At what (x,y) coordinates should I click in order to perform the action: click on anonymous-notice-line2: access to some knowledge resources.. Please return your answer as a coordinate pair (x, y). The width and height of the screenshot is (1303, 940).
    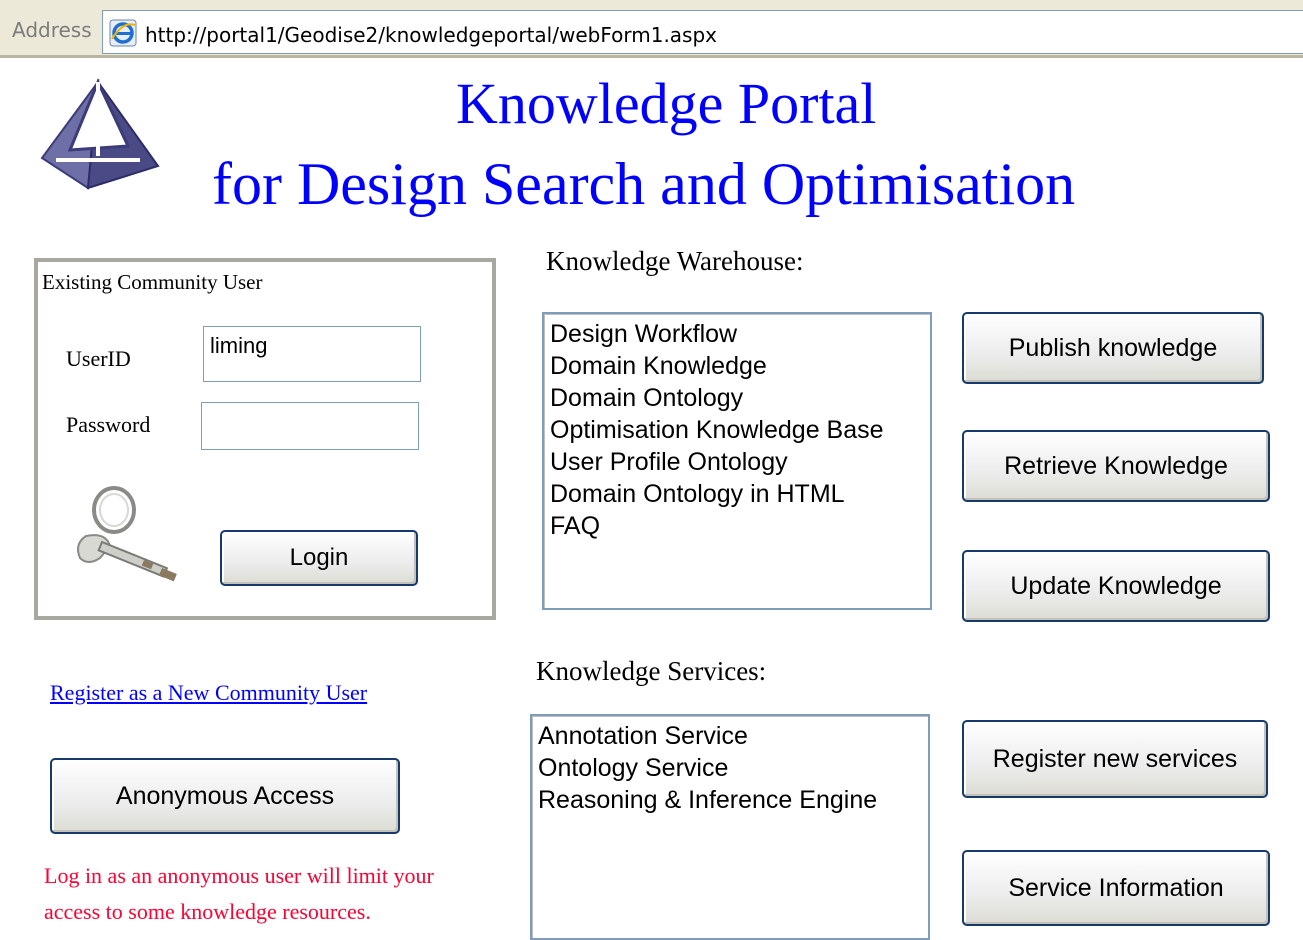
    Looking at the image, I should click on (207, 911).